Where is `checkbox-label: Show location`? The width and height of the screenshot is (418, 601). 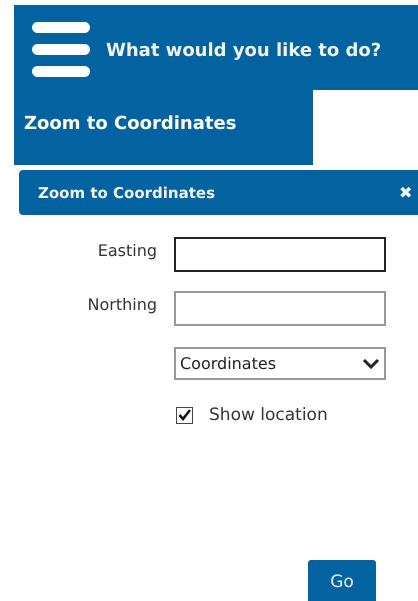 checkbox-label: Show location is located at coordinates (268, 415).